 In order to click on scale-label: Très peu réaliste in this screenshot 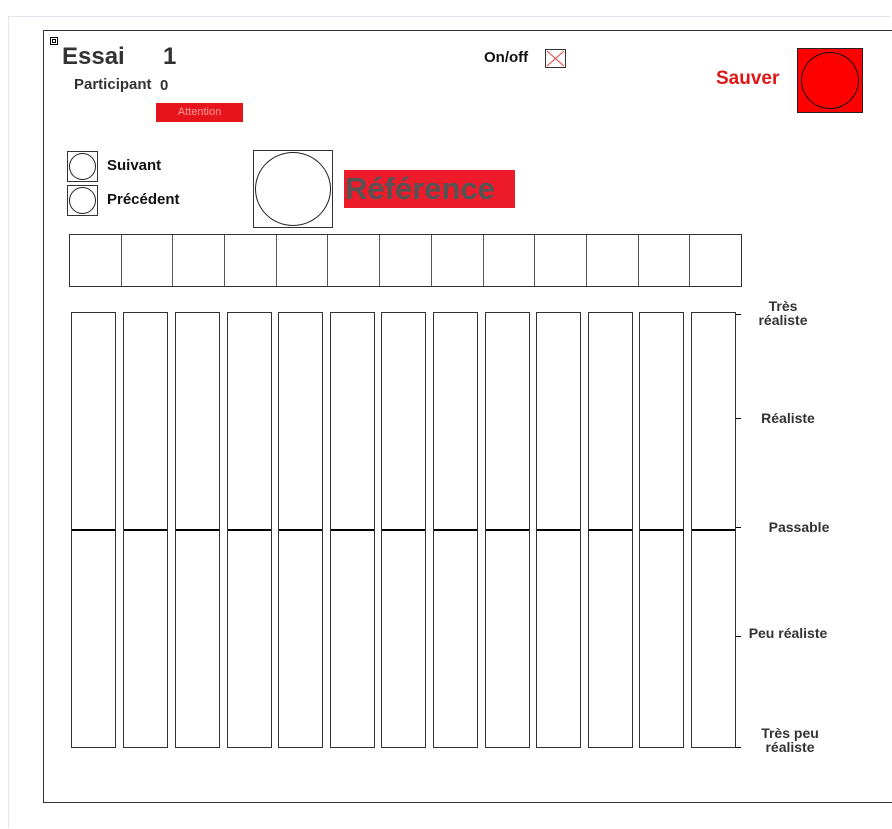, I will do `click(790, 740)`.